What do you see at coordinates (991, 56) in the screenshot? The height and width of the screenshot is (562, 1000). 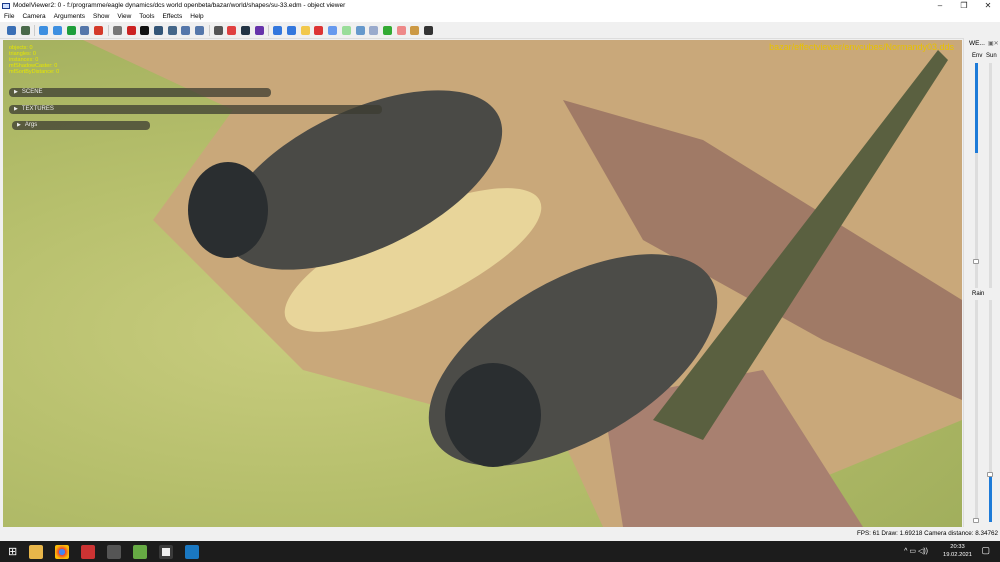 I see `sun-label: Sun` at bounding box center [991, 56].